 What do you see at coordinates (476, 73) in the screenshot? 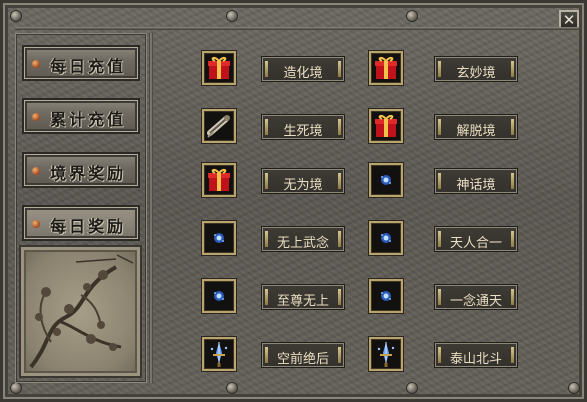
I see `reward-name: 玄妙境` at bounding box center [476, 73].